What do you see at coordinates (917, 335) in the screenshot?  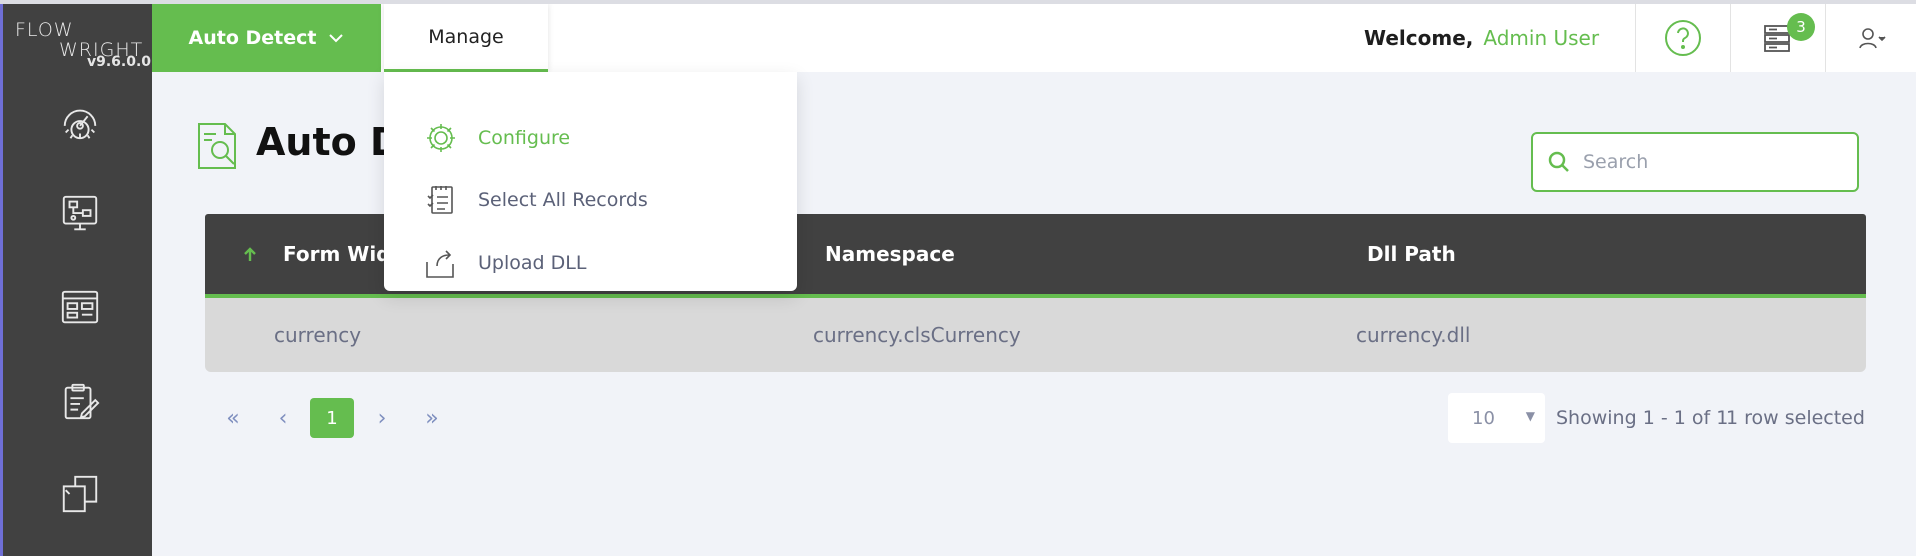 I see `cell-namespace: currency.clsCurrency` at bounding box center [917, 335].